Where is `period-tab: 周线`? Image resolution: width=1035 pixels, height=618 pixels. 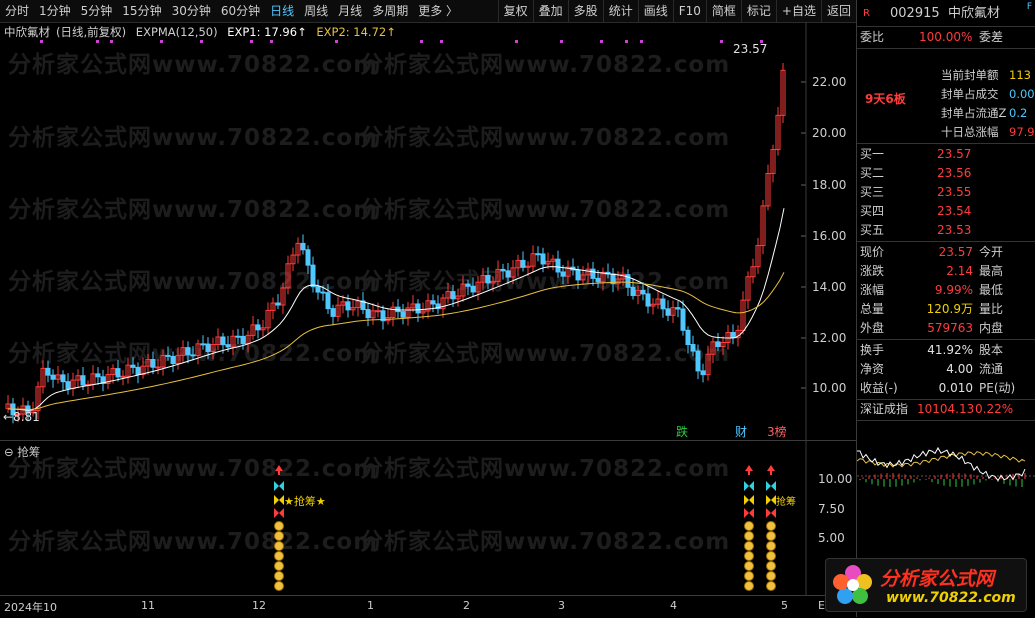 period-tab: 周线 is located at coordinates (316, 11).